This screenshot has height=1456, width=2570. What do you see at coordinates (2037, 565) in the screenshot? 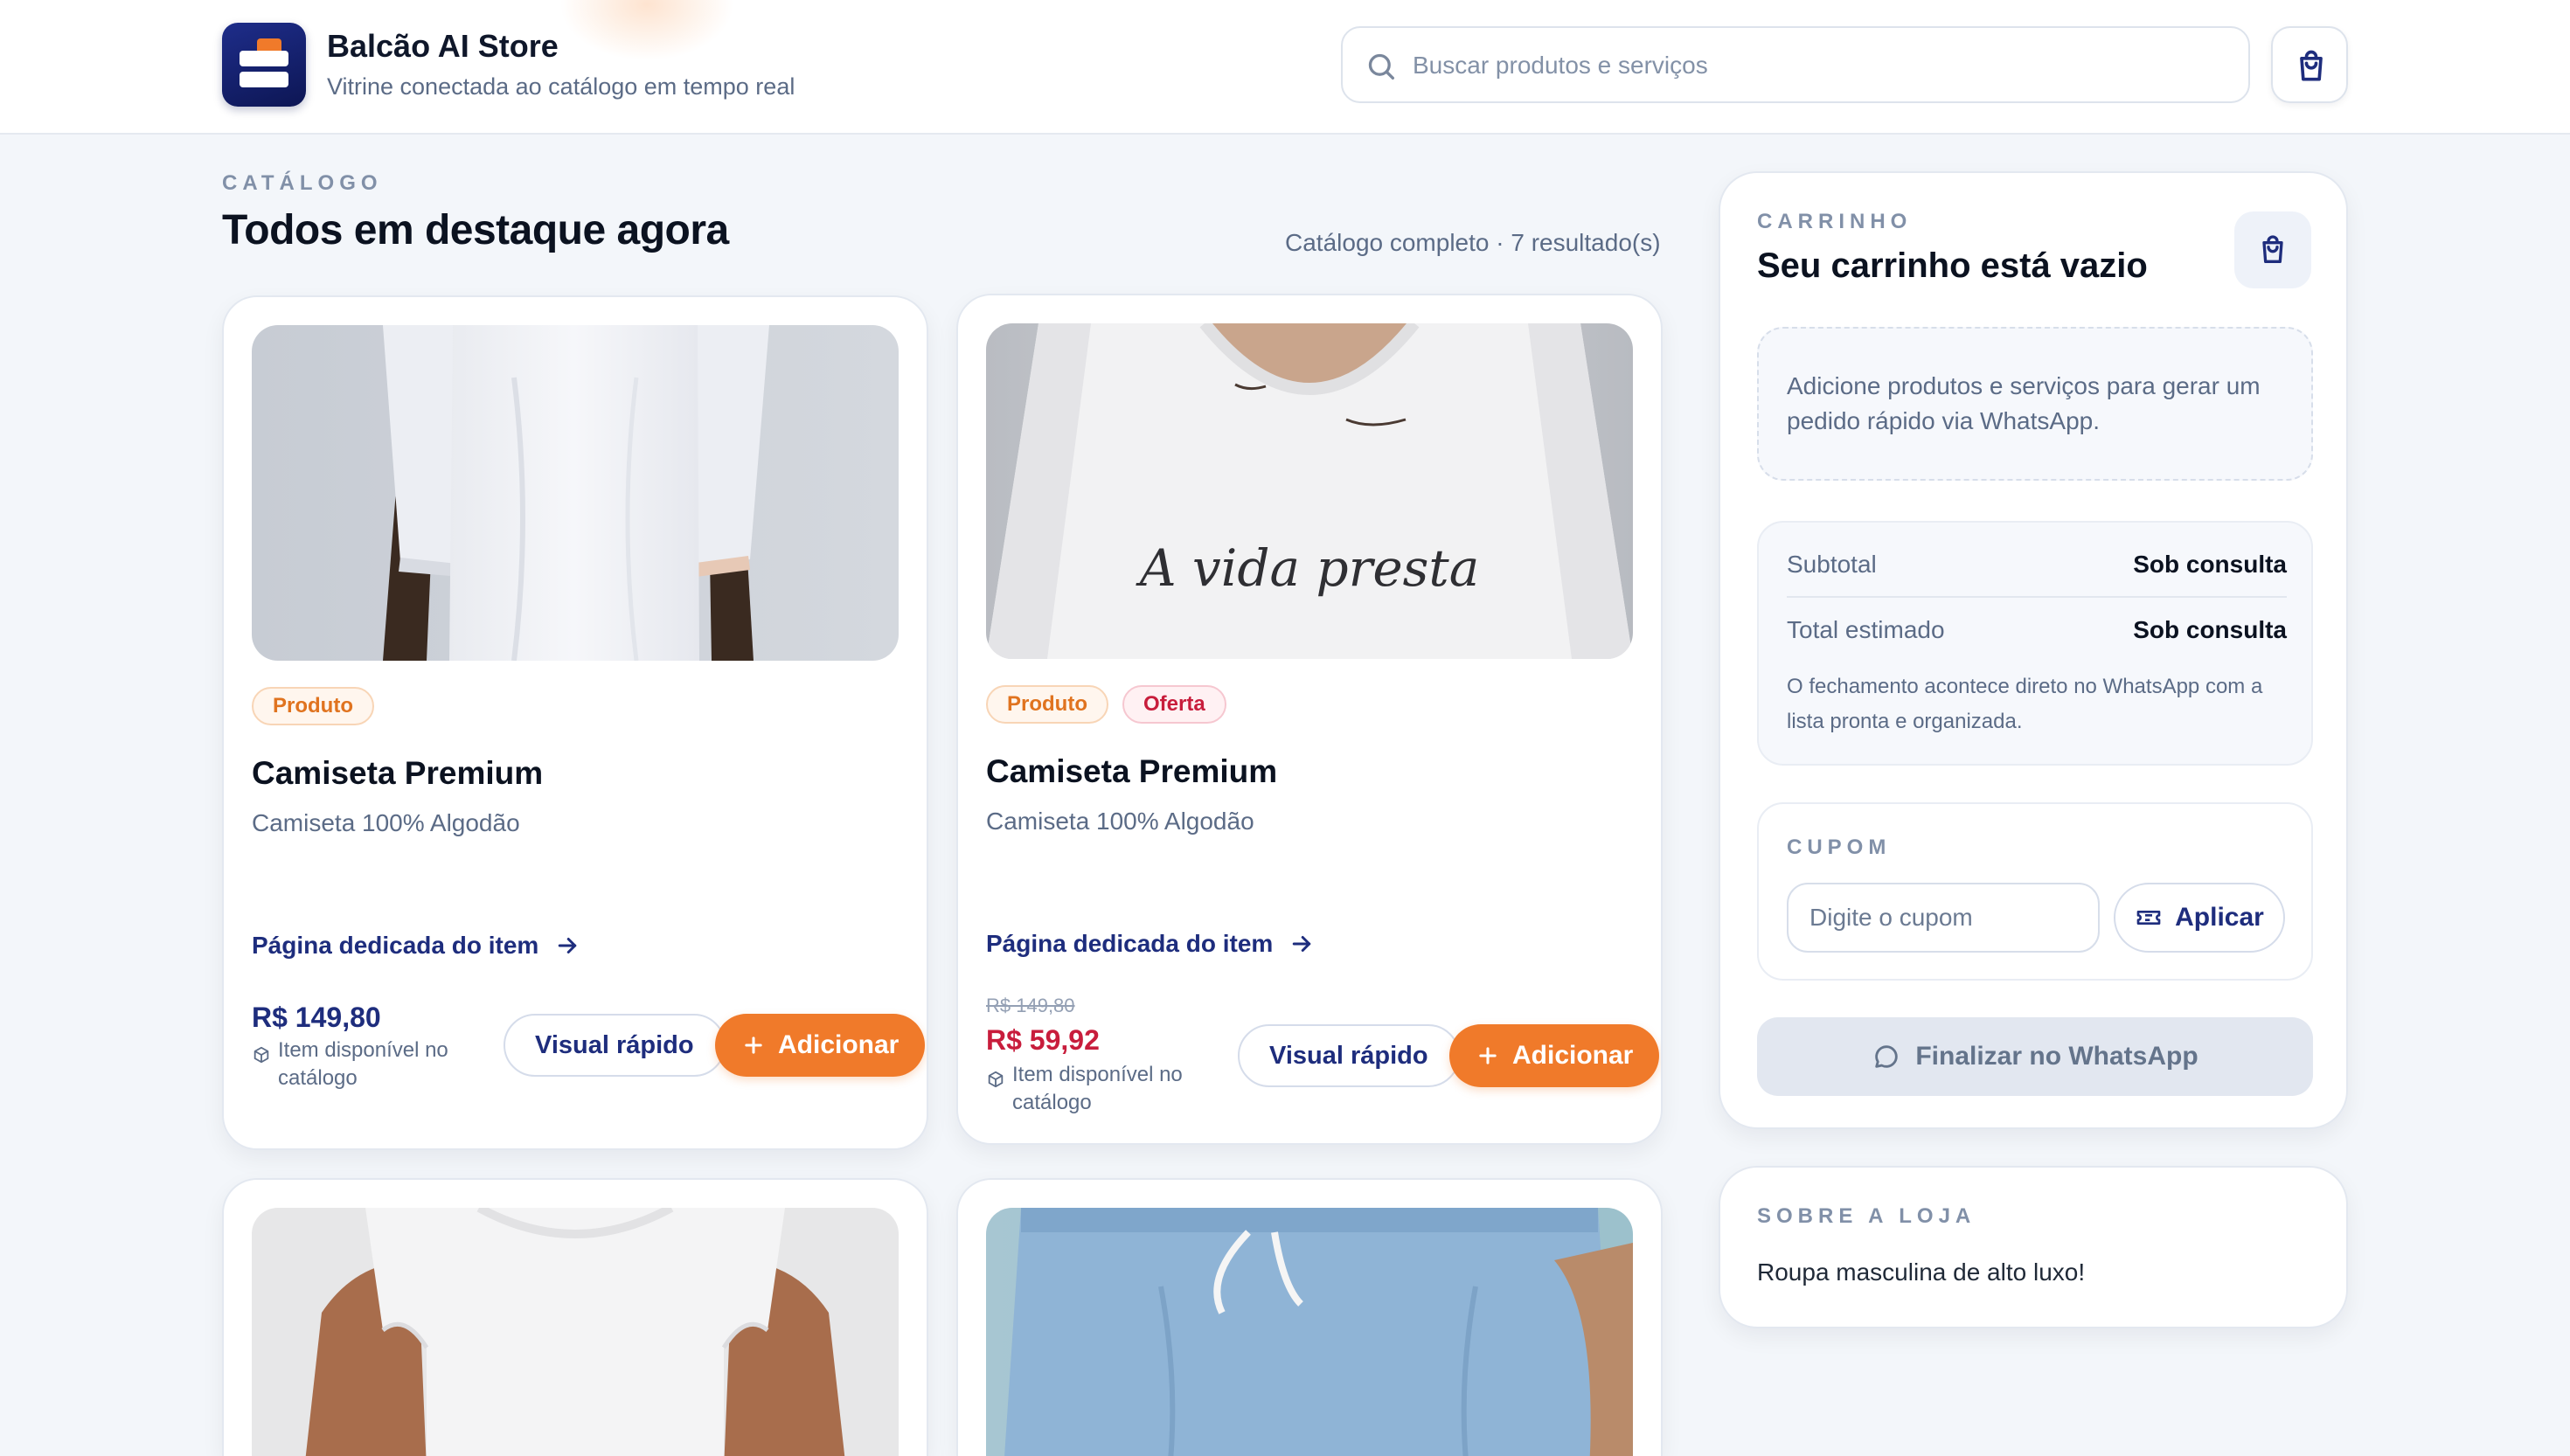
I see `subtotal-row: Subtotal Sob consulta` at bounding box center [2037, 565].